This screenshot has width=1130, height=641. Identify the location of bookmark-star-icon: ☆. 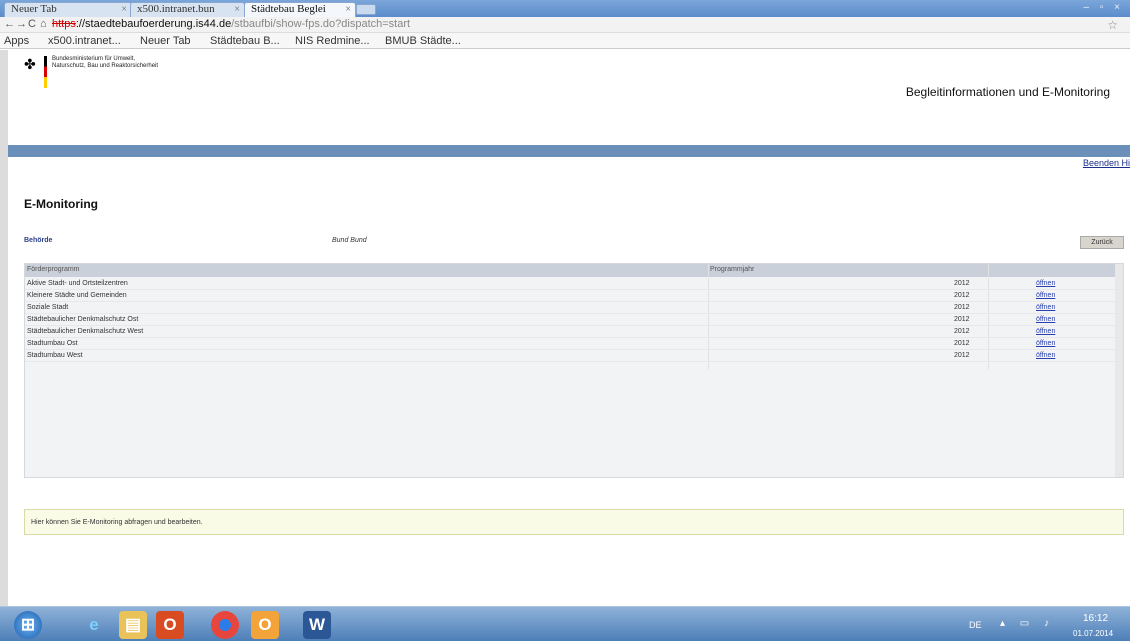
(1112, 25).